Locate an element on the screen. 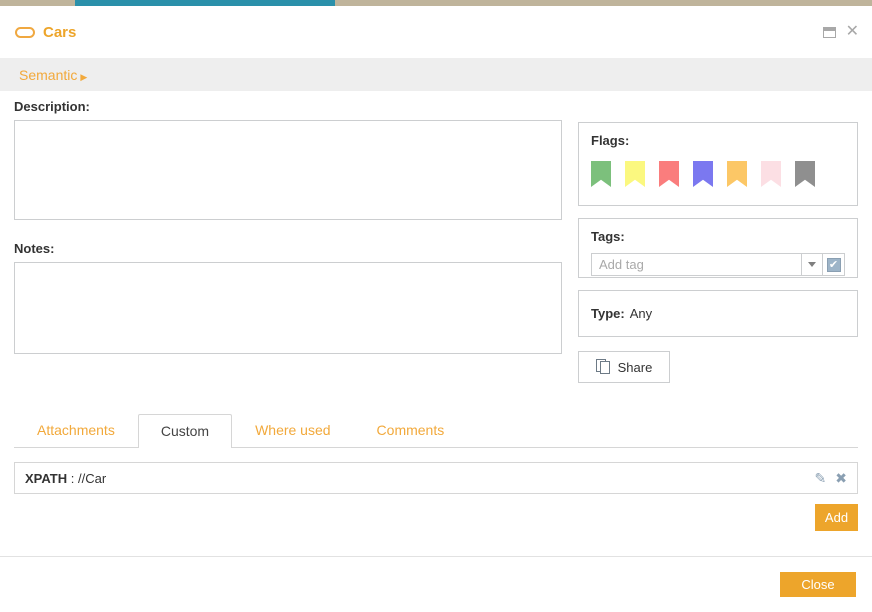 Image resolution: width=872 pixels, height=612 pixels. type-label: Type: is located at coordinates (608, 313).